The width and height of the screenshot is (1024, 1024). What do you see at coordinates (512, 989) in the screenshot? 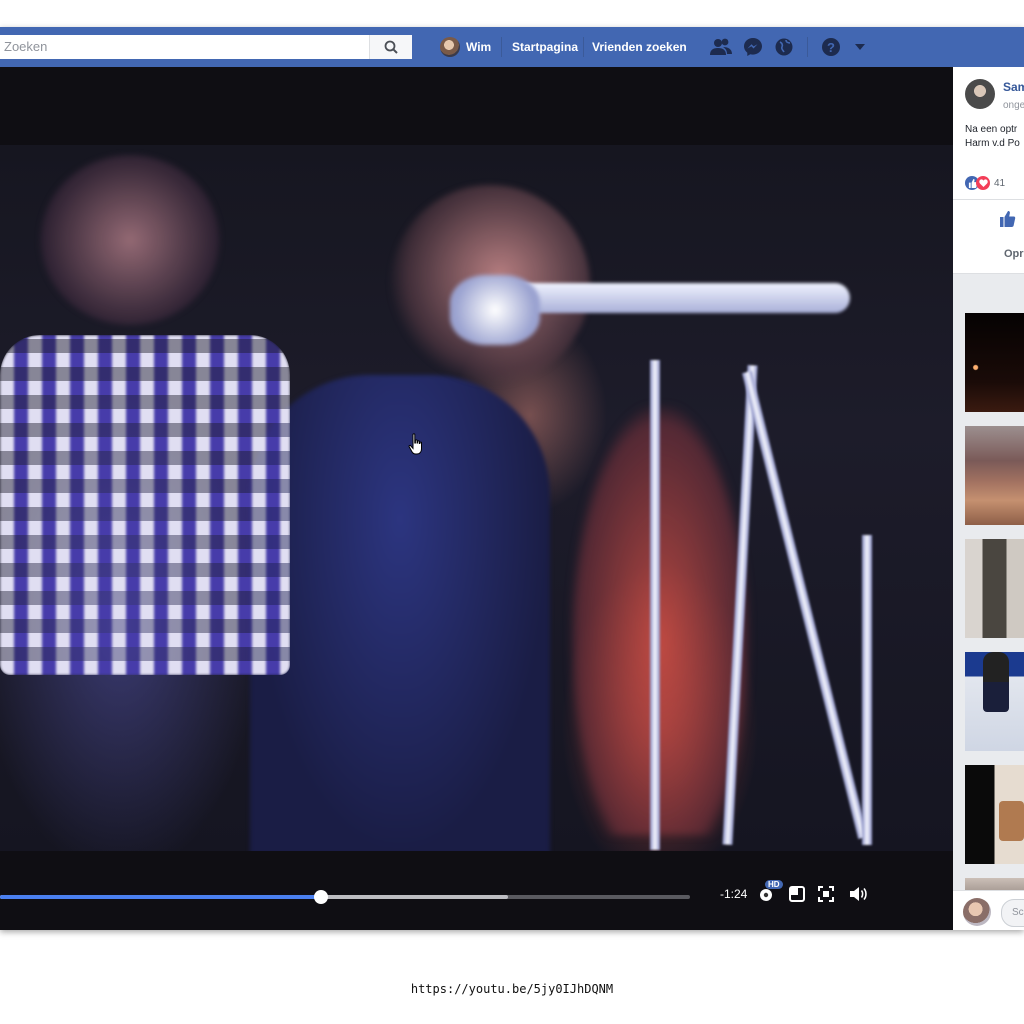
I see `source-url: https://youtu.be/5jy0IJhDQNM` at bounding box center [512, 989].